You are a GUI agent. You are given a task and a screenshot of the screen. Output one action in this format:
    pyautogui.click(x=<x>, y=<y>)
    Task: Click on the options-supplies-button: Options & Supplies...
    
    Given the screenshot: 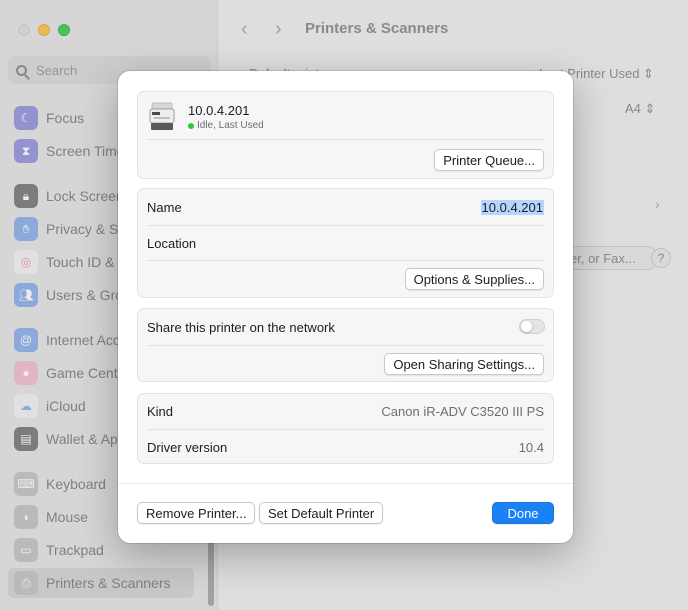 What is the action you would take?
    pyautogui.click(x=474, y=279)
    